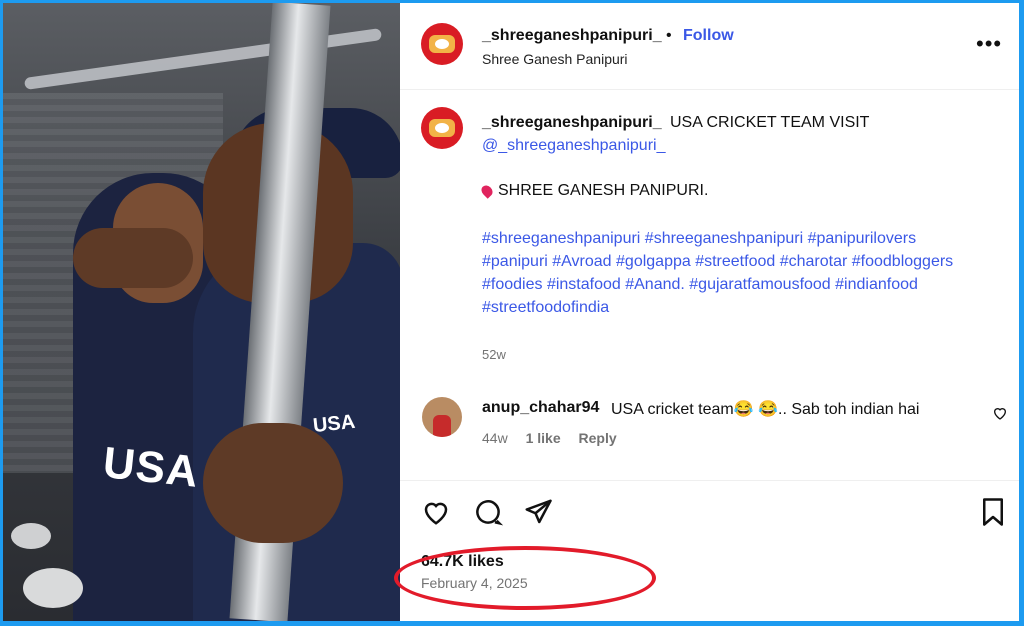 The height and width of the screenshot is (626, 1024). I want to click on caption-title: USA CRICKET TEAM VISIT, so click(770, 122).